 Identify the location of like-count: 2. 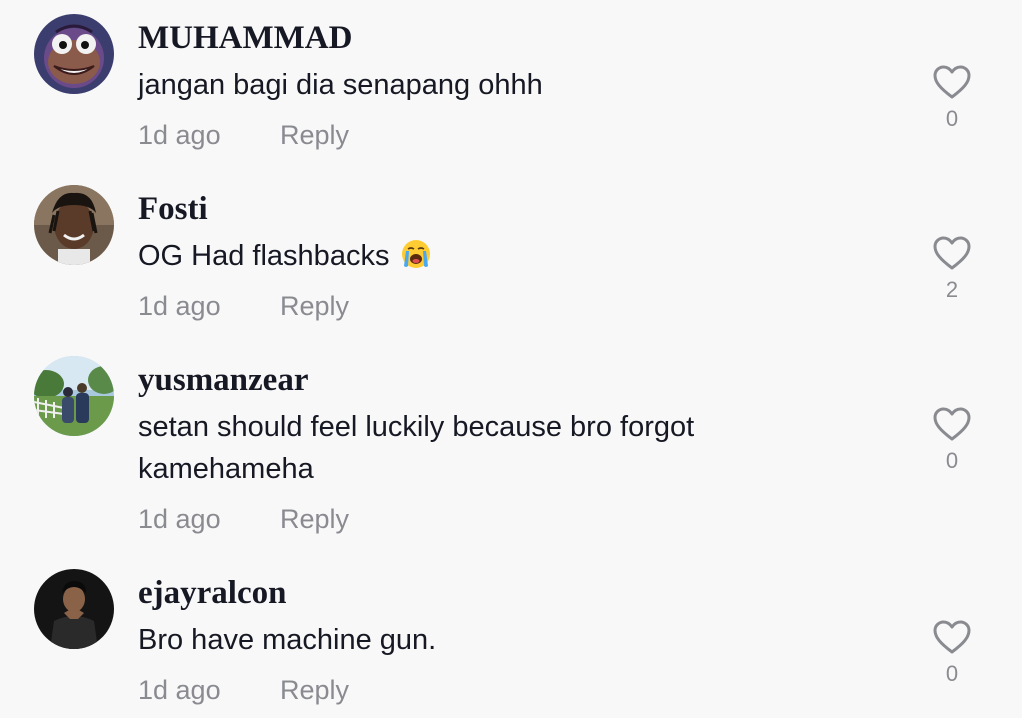
(952, 289).